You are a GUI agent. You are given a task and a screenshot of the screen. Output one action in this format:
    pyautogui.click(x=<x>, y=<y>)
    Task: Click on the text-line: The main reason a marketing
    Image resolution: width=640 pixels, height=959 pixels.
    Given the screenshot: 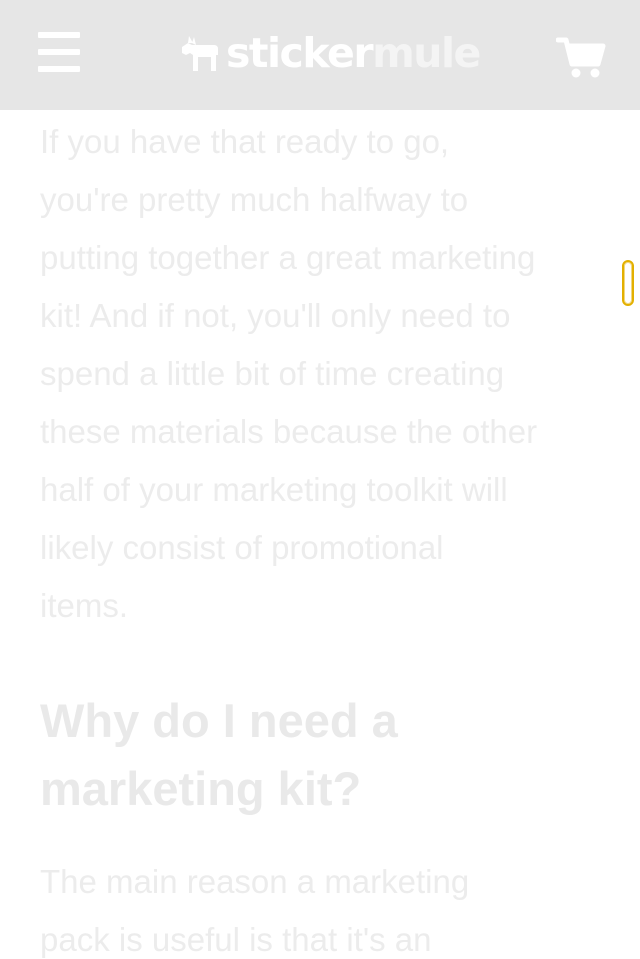 What is the action you would take?
    pyautogui.click(x=255, y=881)
    